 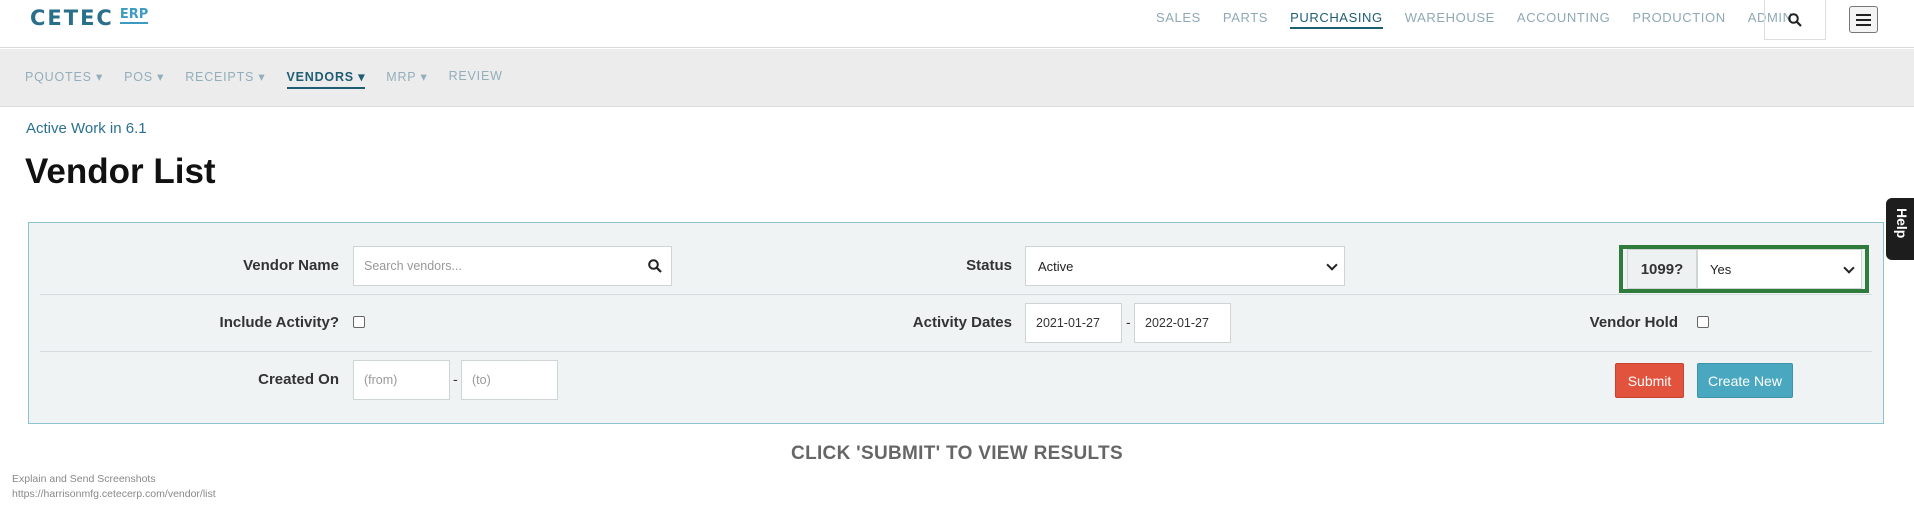 What do you see at coordinates (1678, 19) in the screenshot?
I see `nav-production: PRODUCTION` at bounding box center [1678, 19].